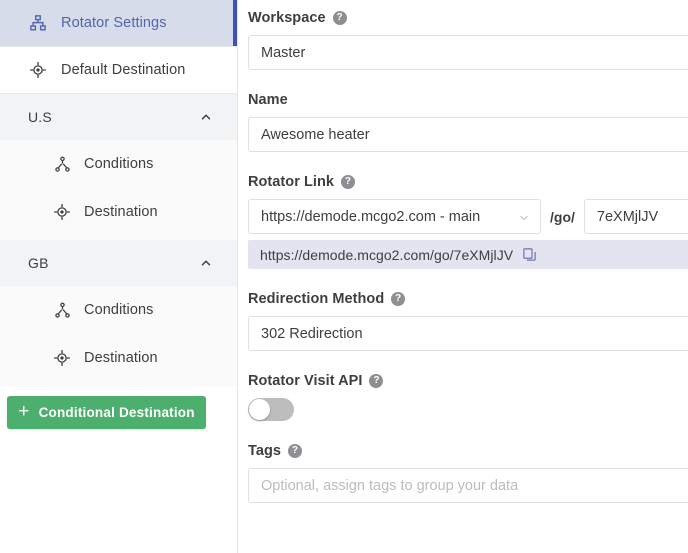  I want to click on rotator-link-row: /go/, so click(468, 216).